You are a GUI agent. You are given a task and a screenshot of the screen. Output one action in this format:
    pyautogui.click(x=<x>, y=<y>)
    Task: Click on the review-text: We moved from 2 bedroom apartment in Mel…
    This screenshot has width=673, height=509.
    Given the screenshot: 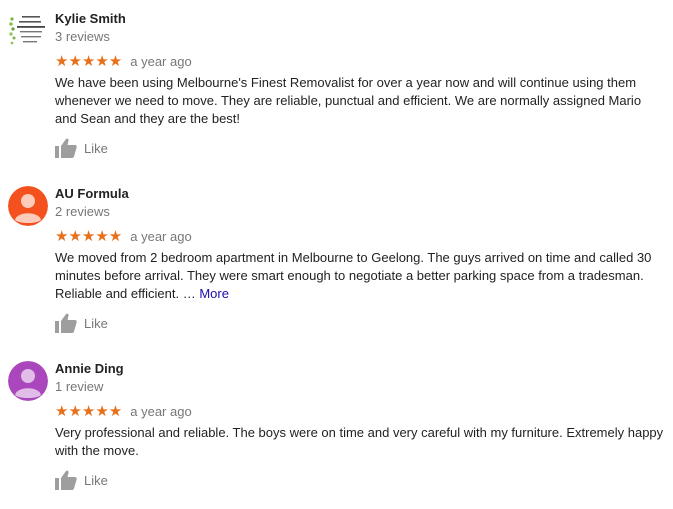 What is the action you would take?
    pyautogui.click(x=353, y=275)
    